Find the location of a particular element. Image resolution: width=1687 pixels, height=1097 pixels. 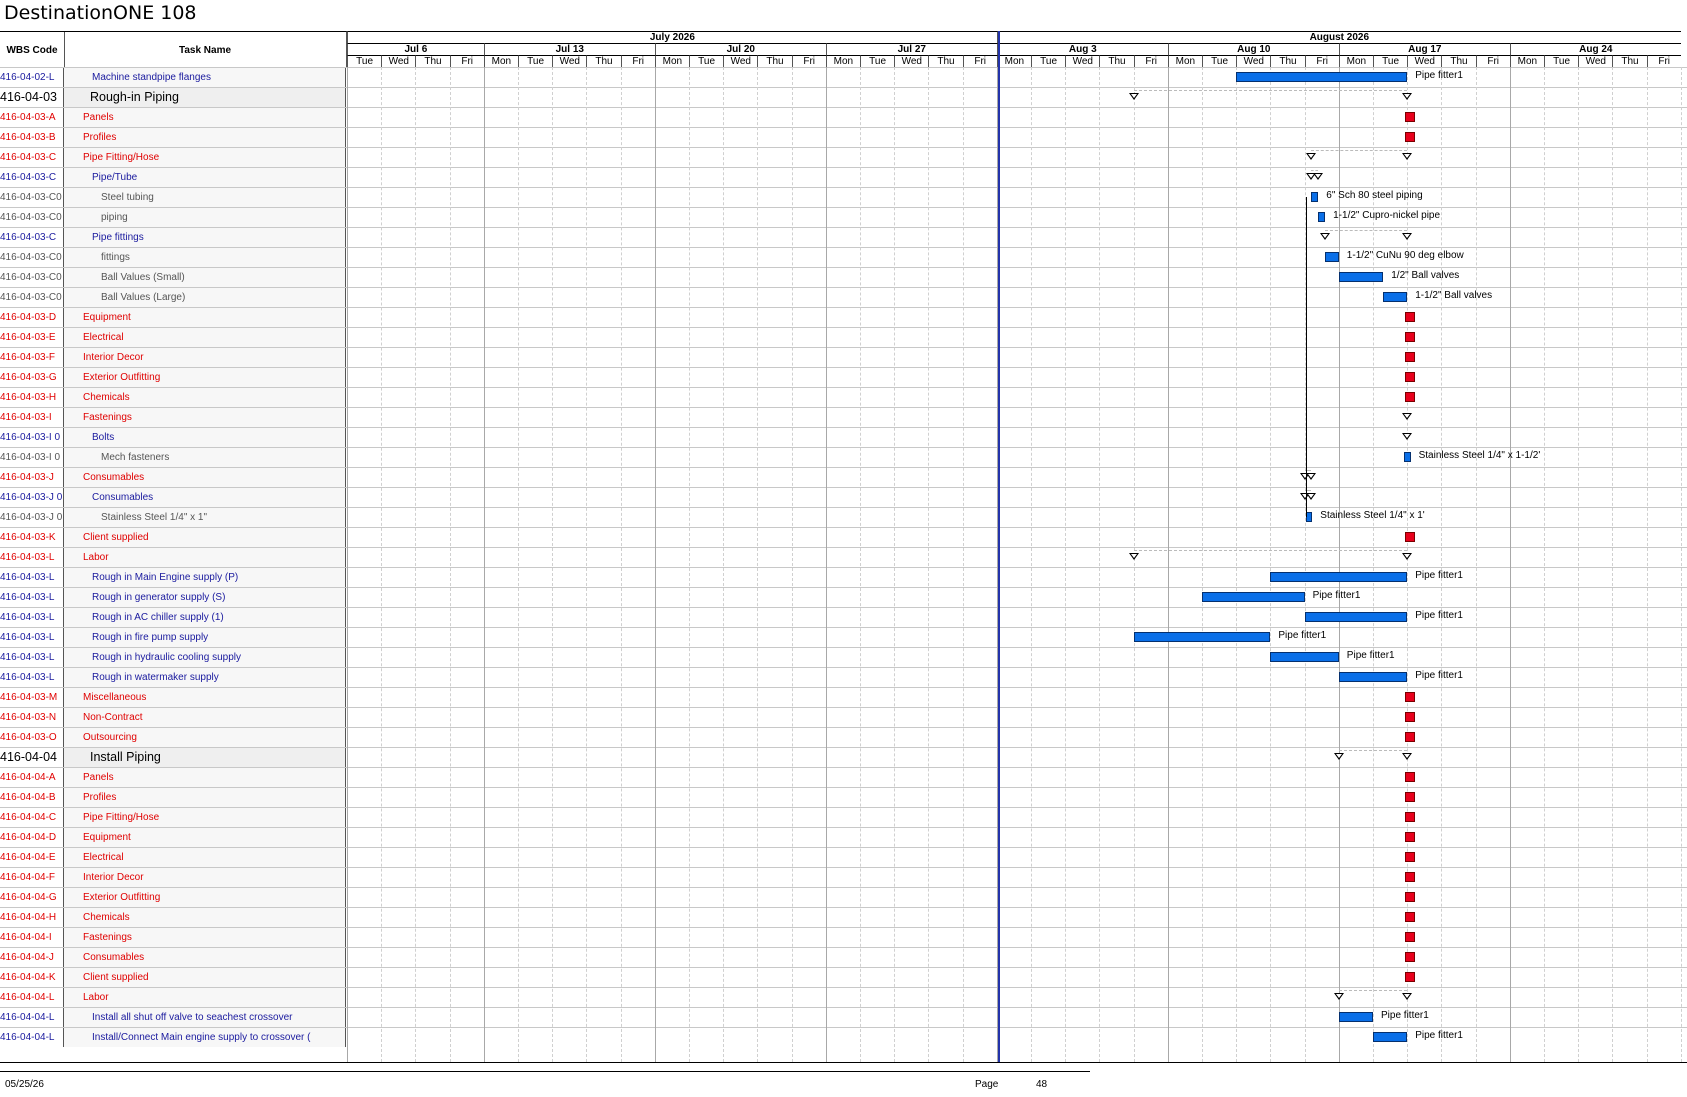

bar-resource-label: 1-1/2" CuNu 90 deg elbow is located at coordinates (1405, 255).